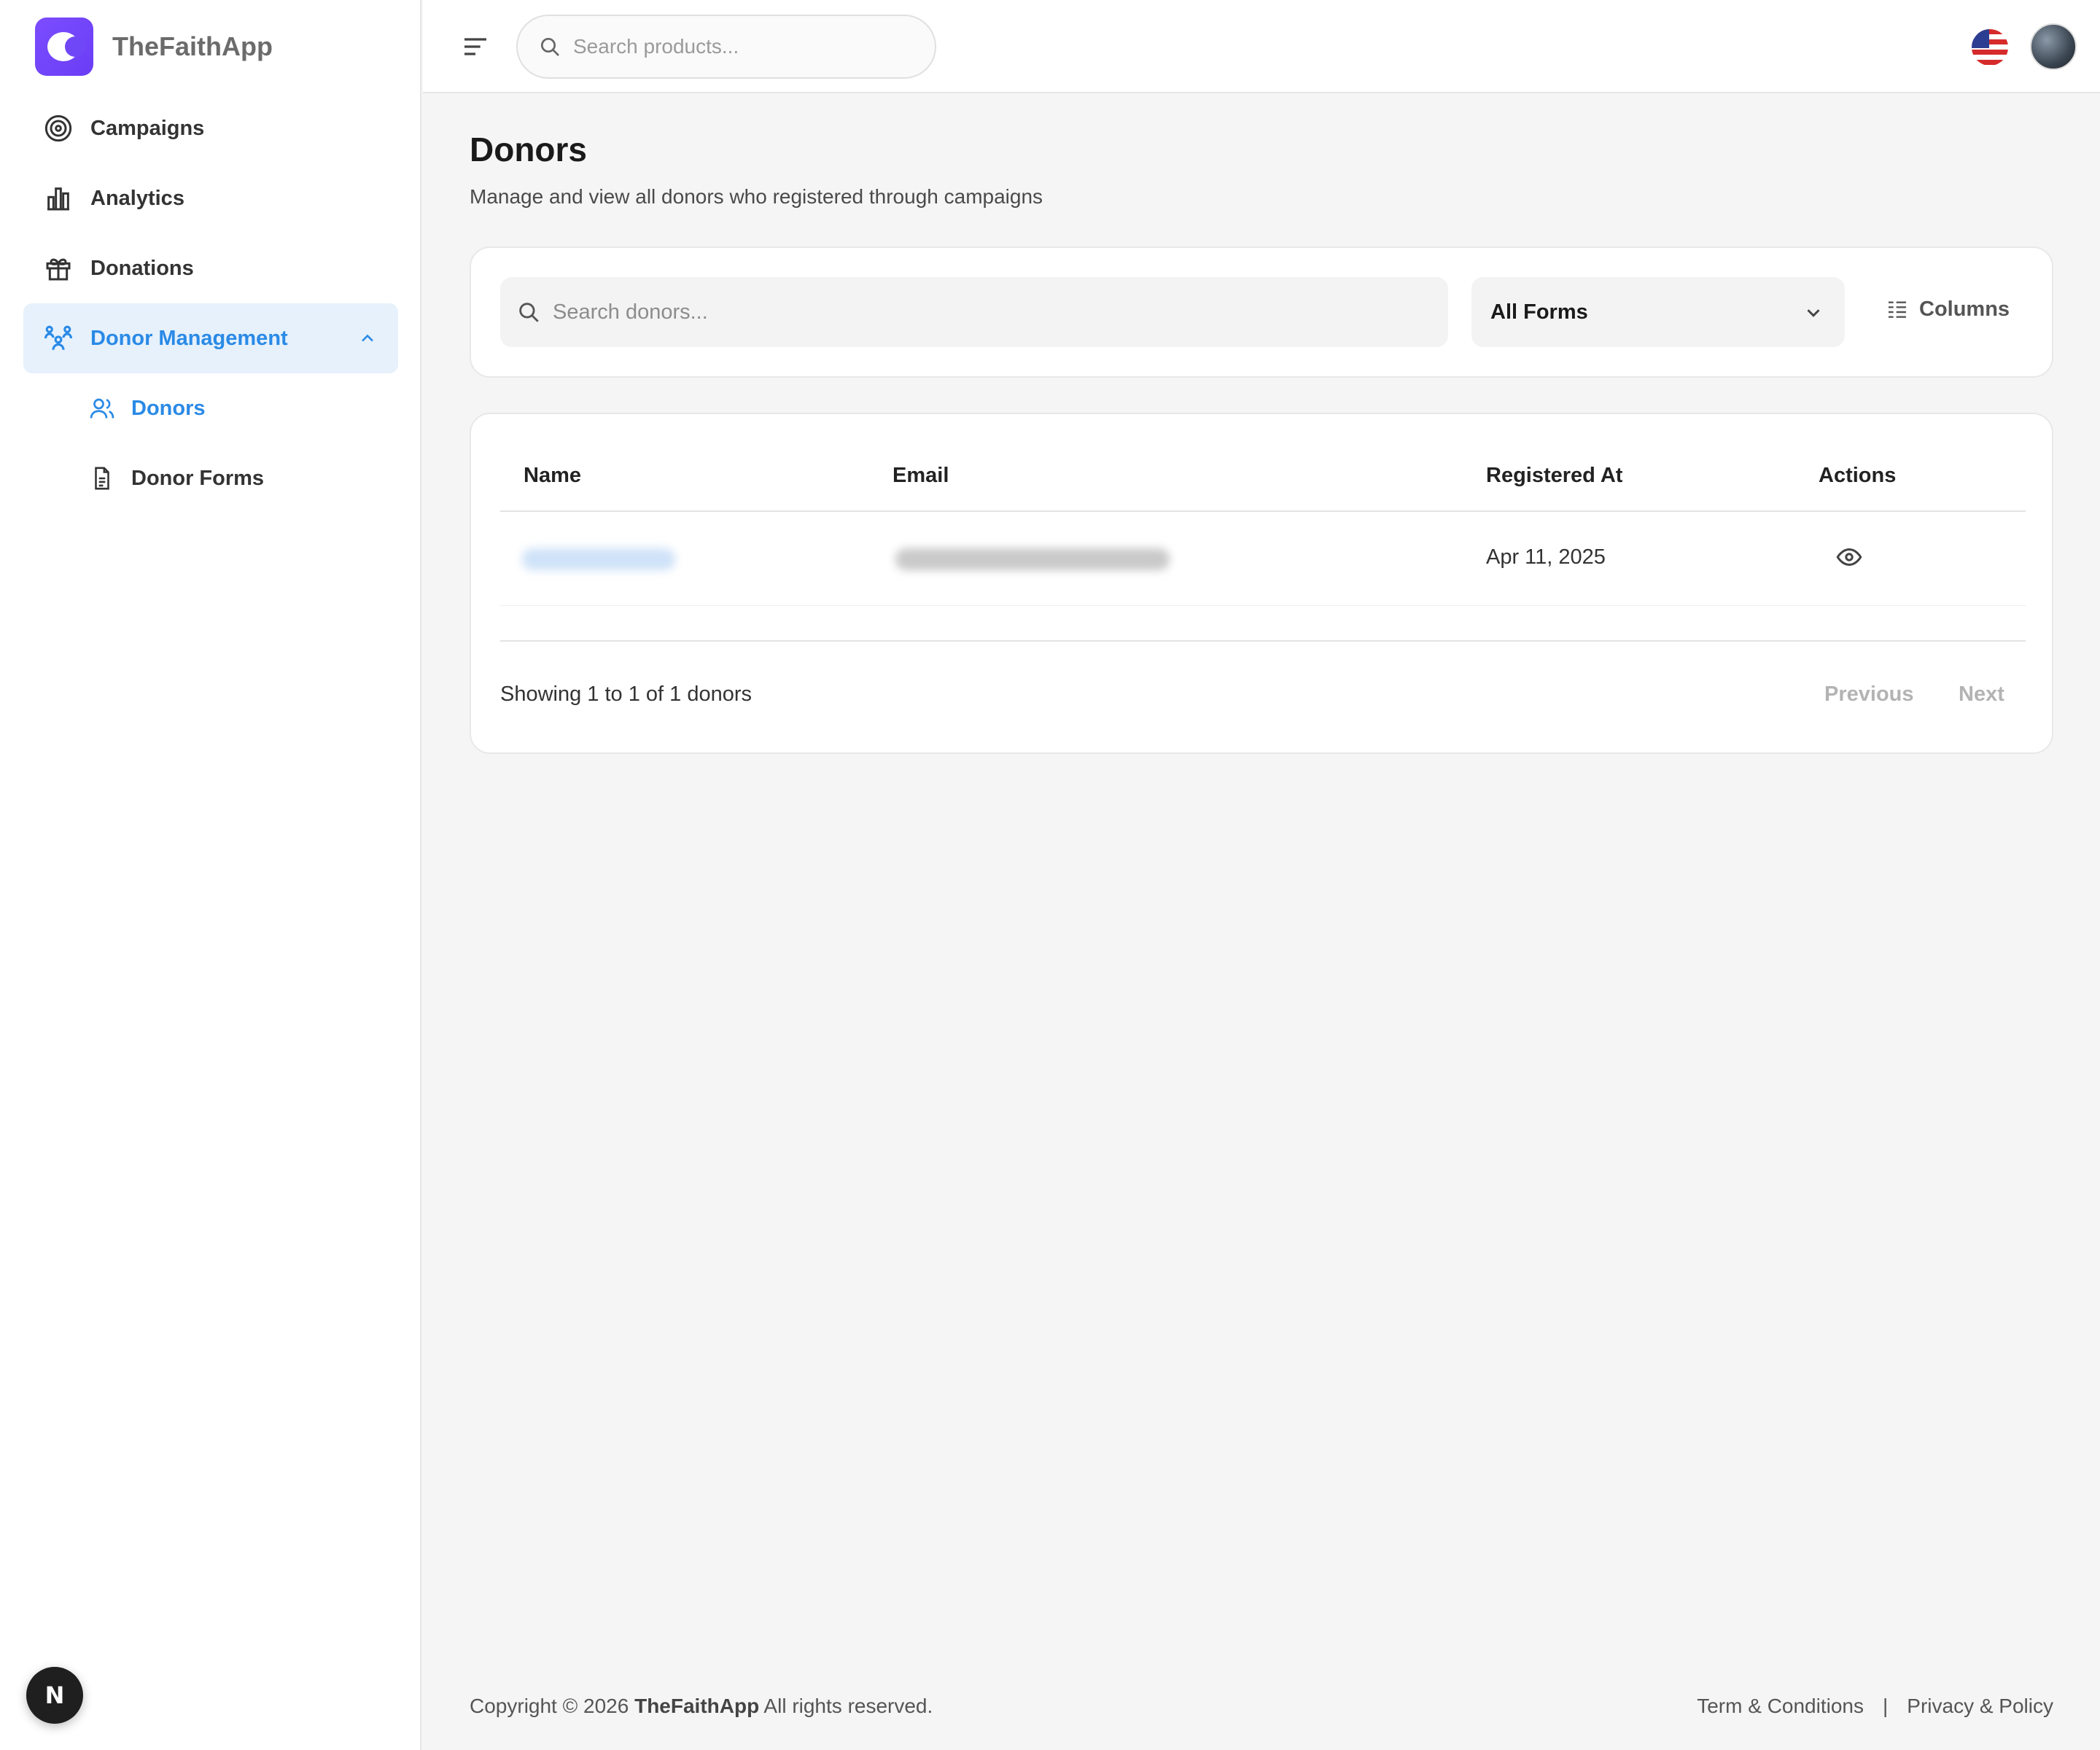 This screenshot has width=2100, height=1750. Describe the element at coordinates (102, 408) in the screenshot. I see `users-icon` at that location.